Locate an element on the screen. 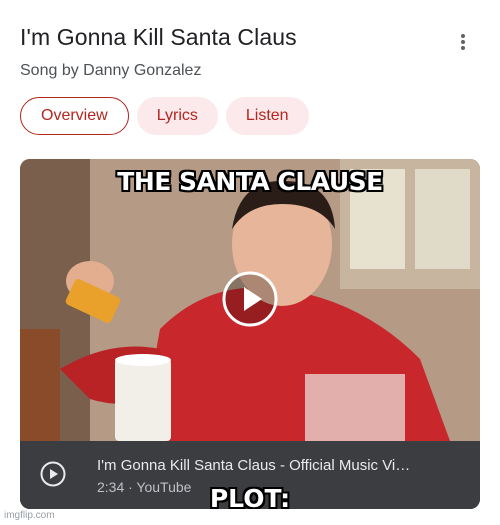 Image resolution: width=500 pixels, height=525 pixels. tab-listen: Listen is located at coordinates (267, 116).